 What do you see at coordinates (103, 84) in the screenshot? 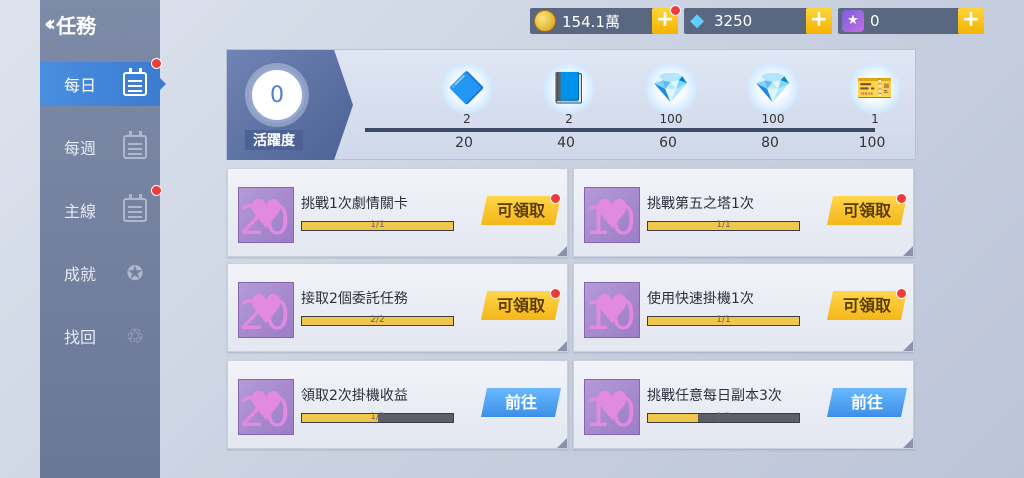
I see `sidebar-item-daily: 每日` at bounding box center [103, 84].